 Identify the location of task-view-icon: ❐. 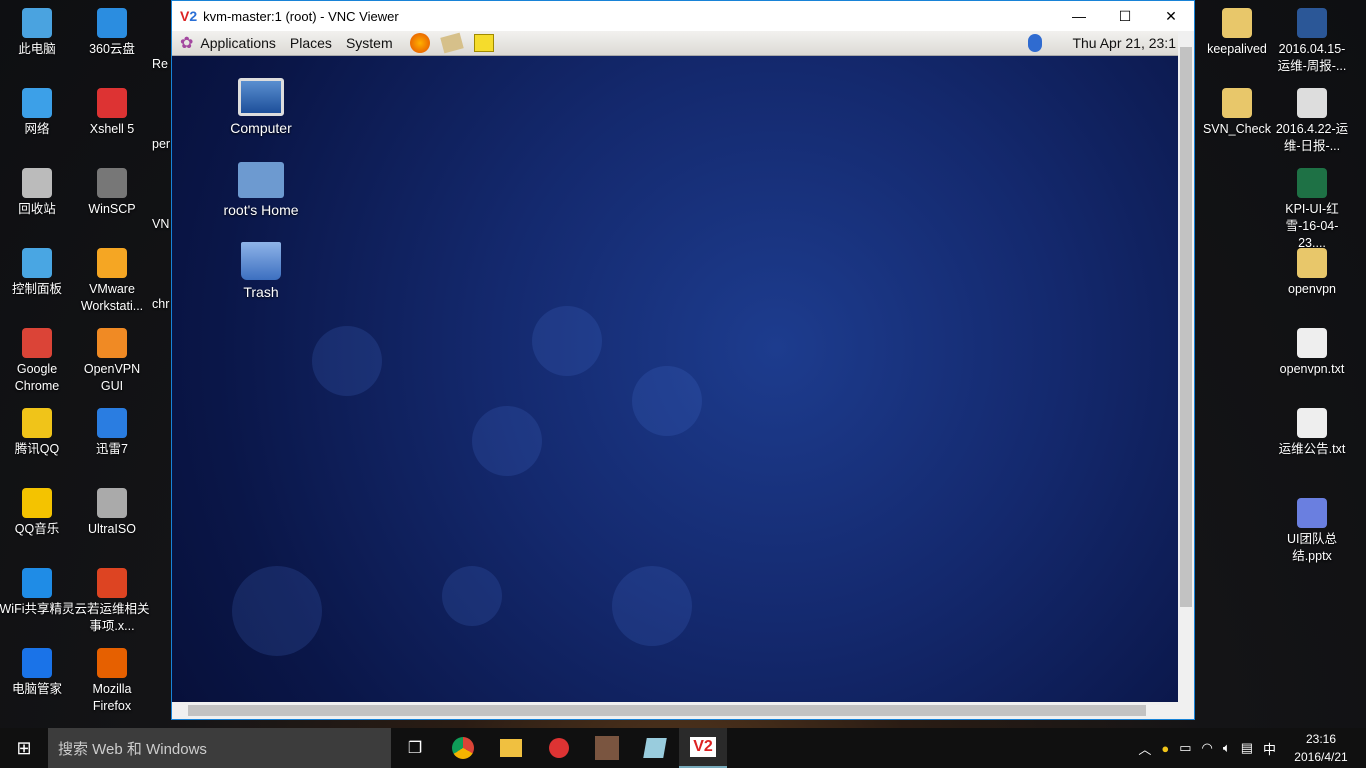
(415, 748).